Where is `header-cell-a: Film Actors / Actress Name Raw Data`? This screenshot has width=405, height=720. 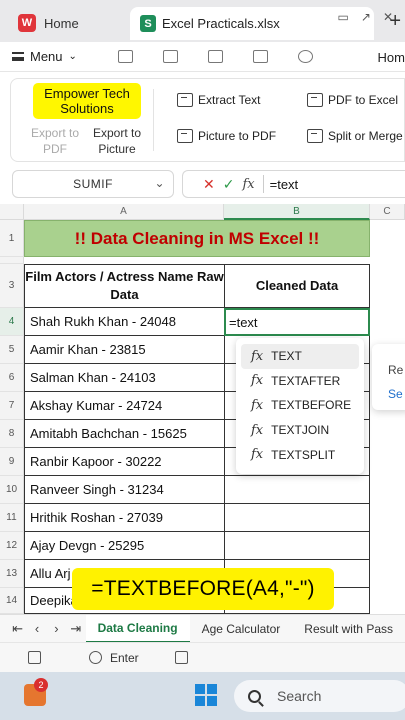
header-cell-a: Film Actors / Actress Name Raw Data is located at coordinates (124, 286).